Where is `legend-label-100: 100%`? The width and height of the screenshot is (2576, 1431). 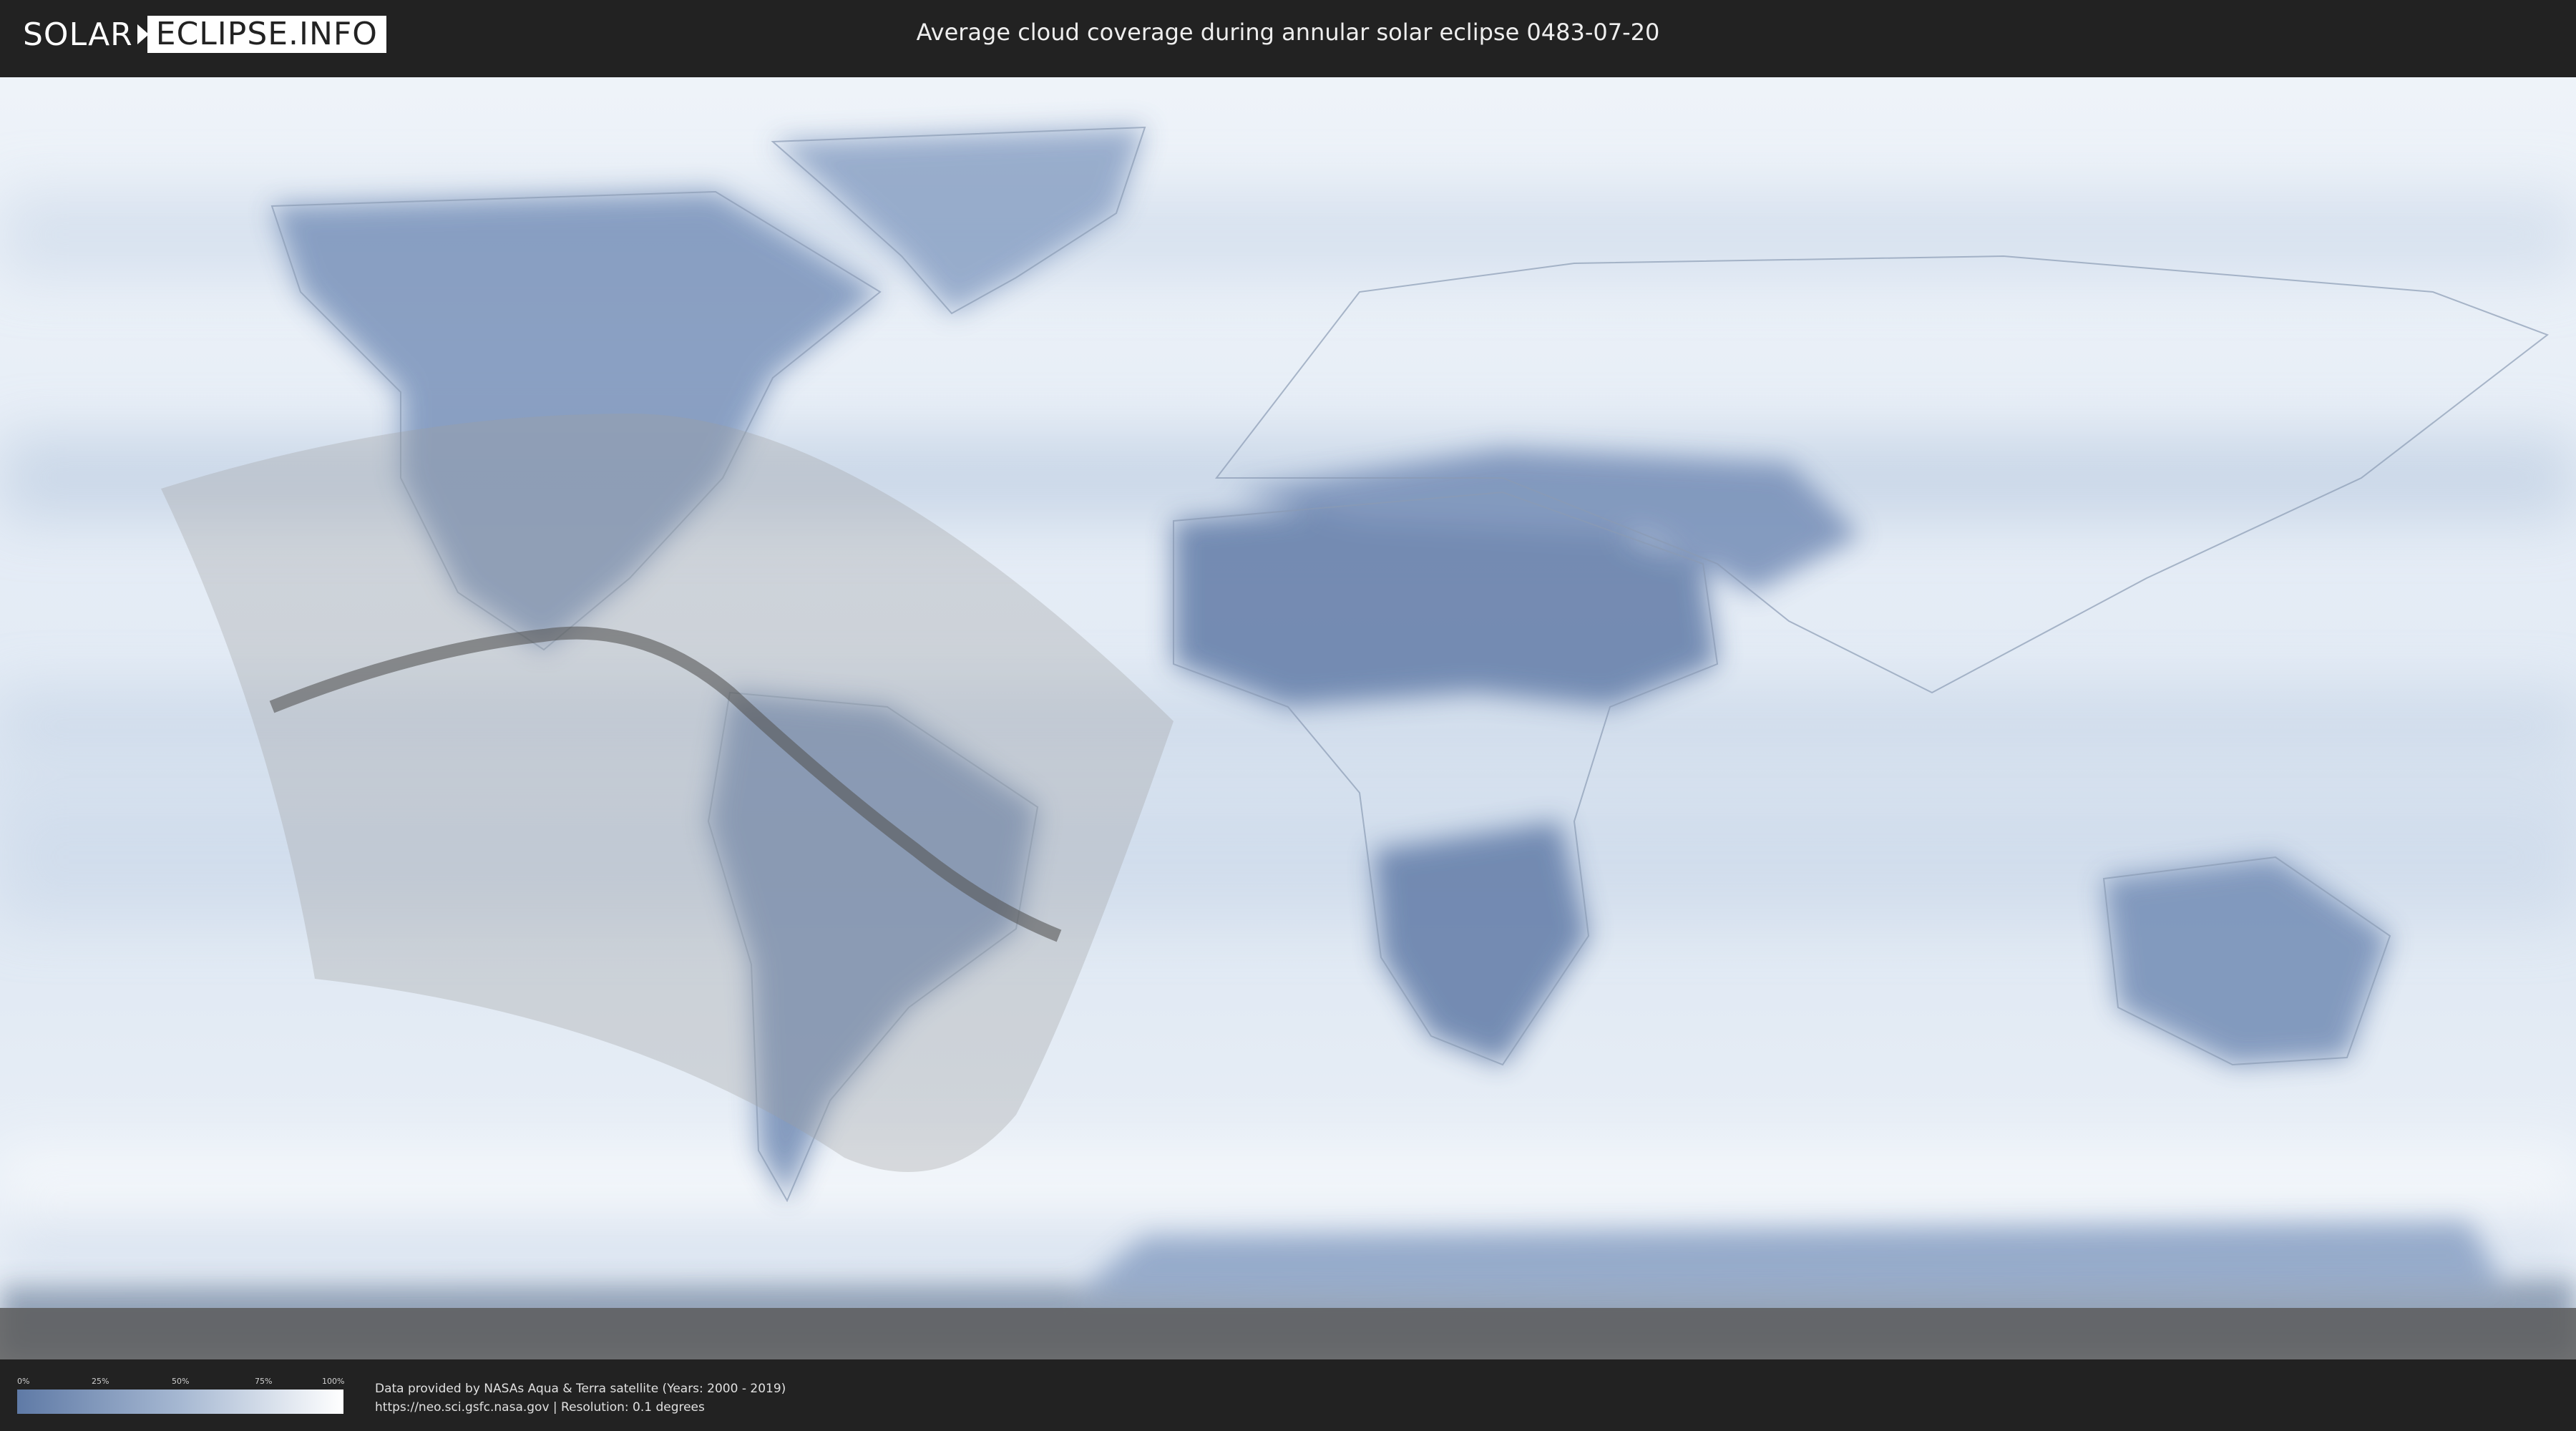
legend-label-100: 100% is located at coordinates (333, 1382).